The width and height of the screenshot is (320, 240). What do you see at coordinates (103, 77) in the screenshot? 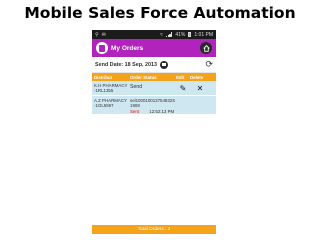
I see `header-distributor: Distribut` at bounding box center [103, 77].